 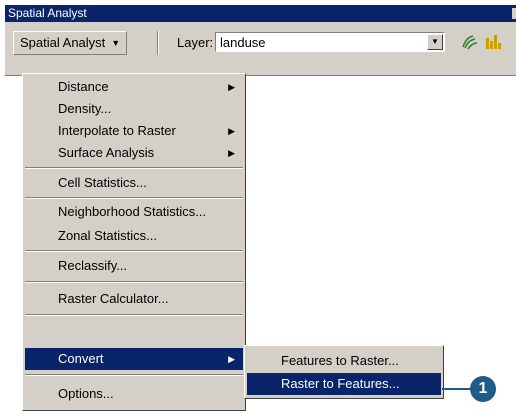 I want to click on layer-select-value: landuse, so click(x=243, y=42).